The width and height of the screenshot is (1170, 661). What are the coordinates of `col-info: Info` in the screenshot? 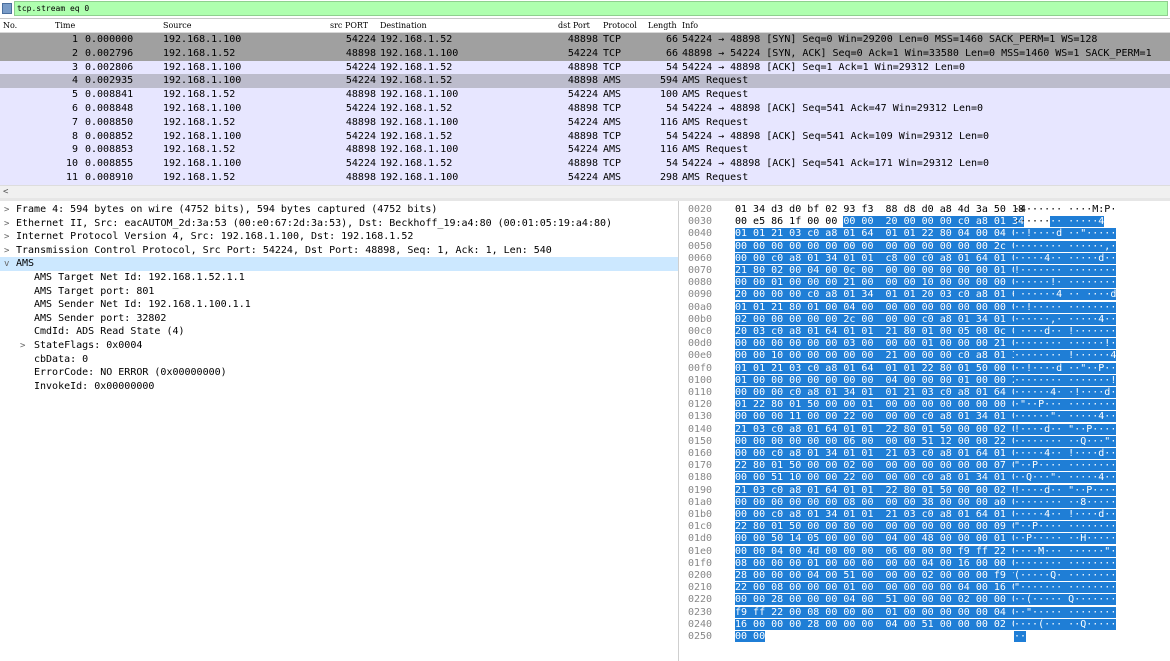 It's located at (690, 25).